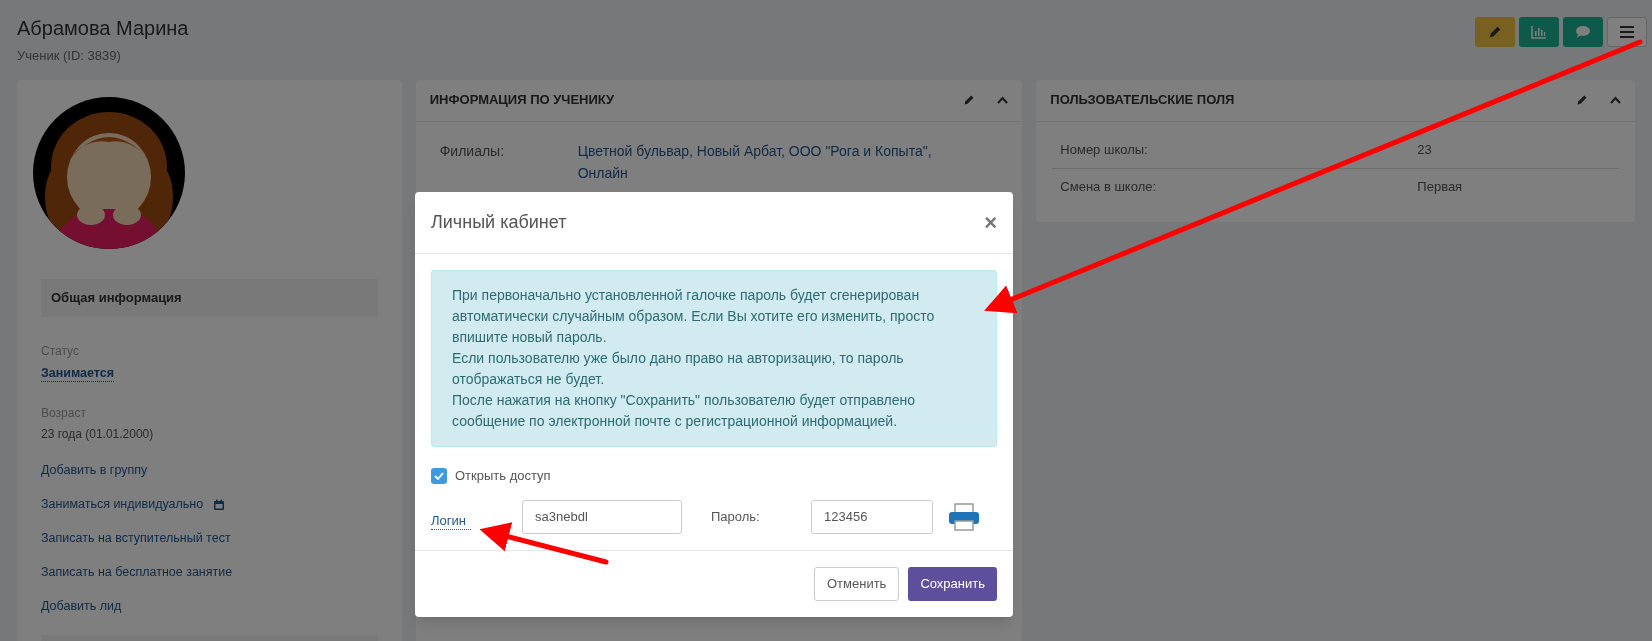  What do you see at coordinates (451, 520) in the screenshot?
I see `login-link: Логин` at bounding box center [451, 520].